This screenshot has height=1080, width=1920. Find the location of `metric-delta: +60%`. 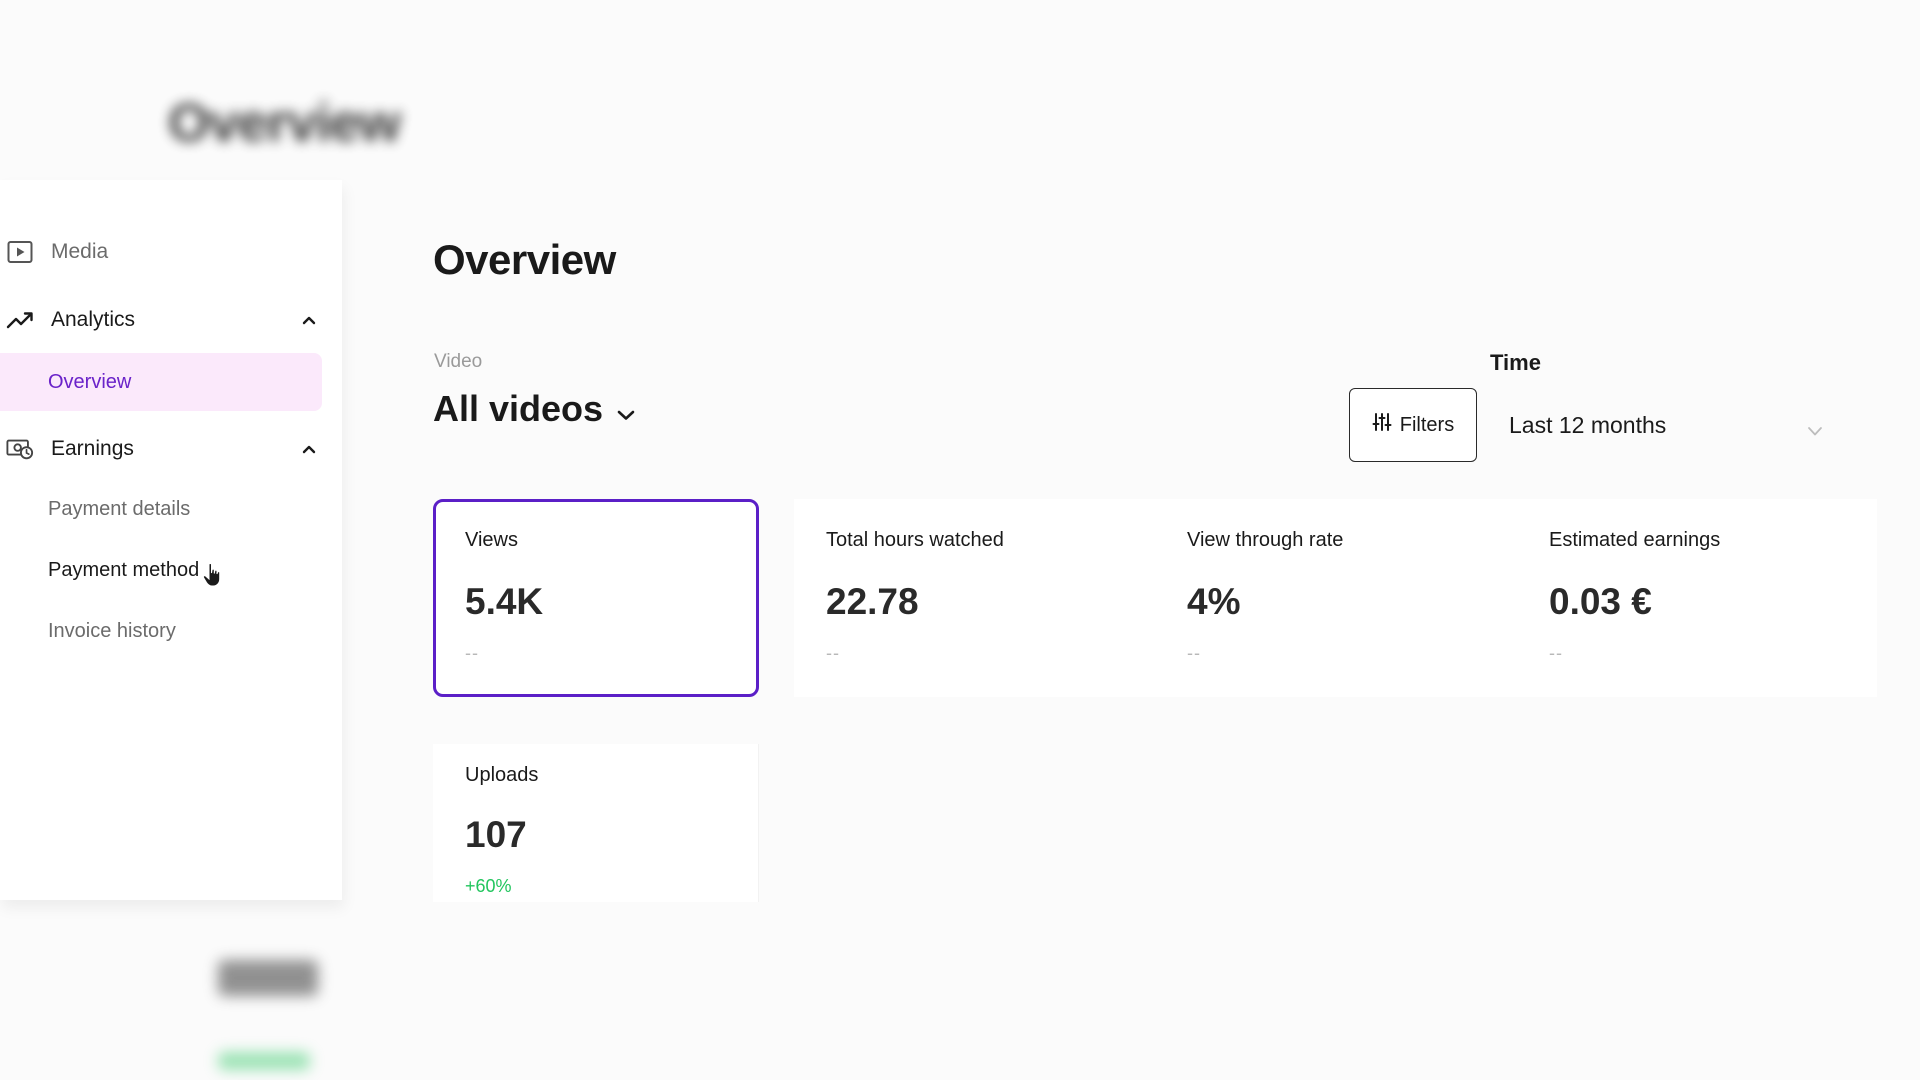

metric-delta: +60% is located at coordinates (488, 886).